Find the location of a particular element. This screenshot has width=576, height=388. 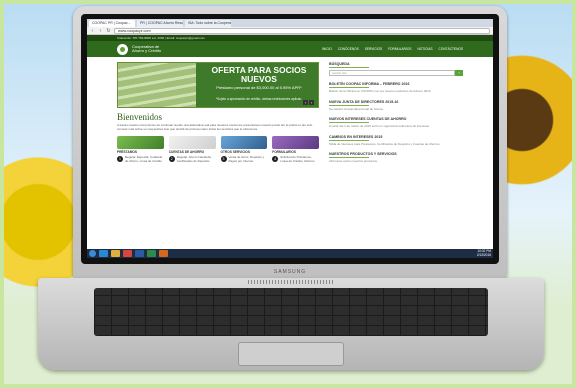

excel-icon is located at coordinates (151, 253).